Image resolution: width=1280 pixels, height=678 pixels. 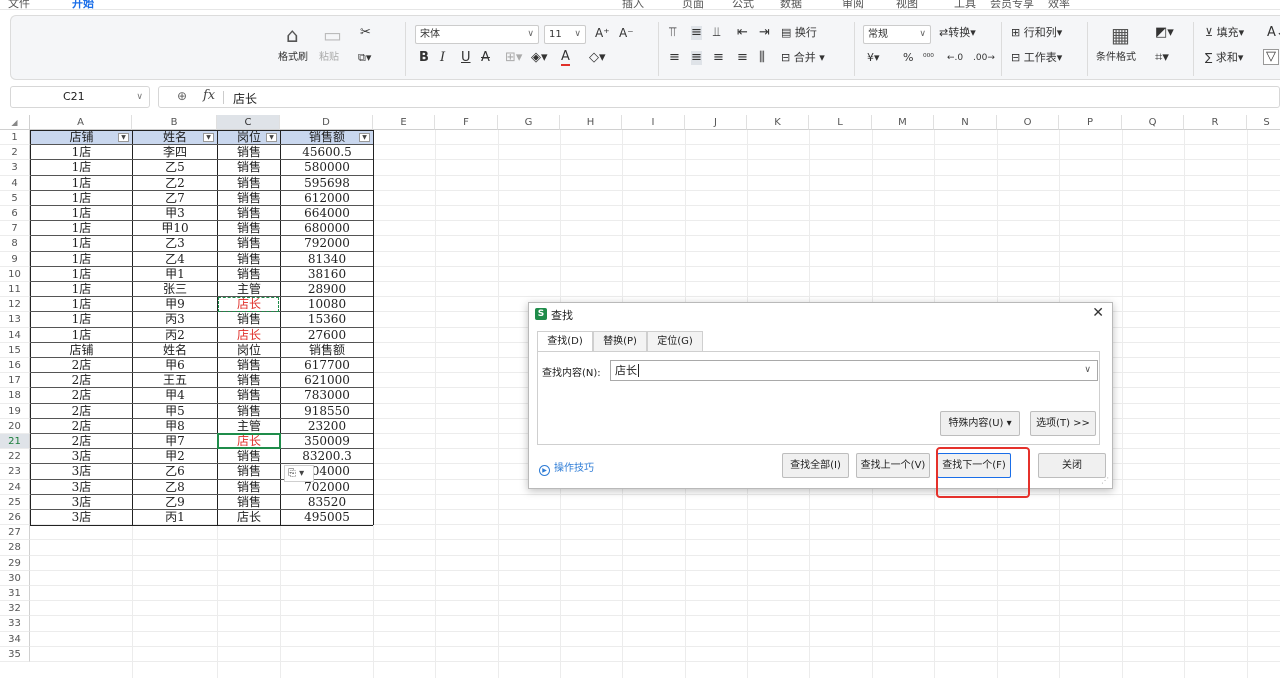 What do you see at coordinates (15, 183) in the screenshot?
I see `row-header: 4` at bounding box center [15, 183].